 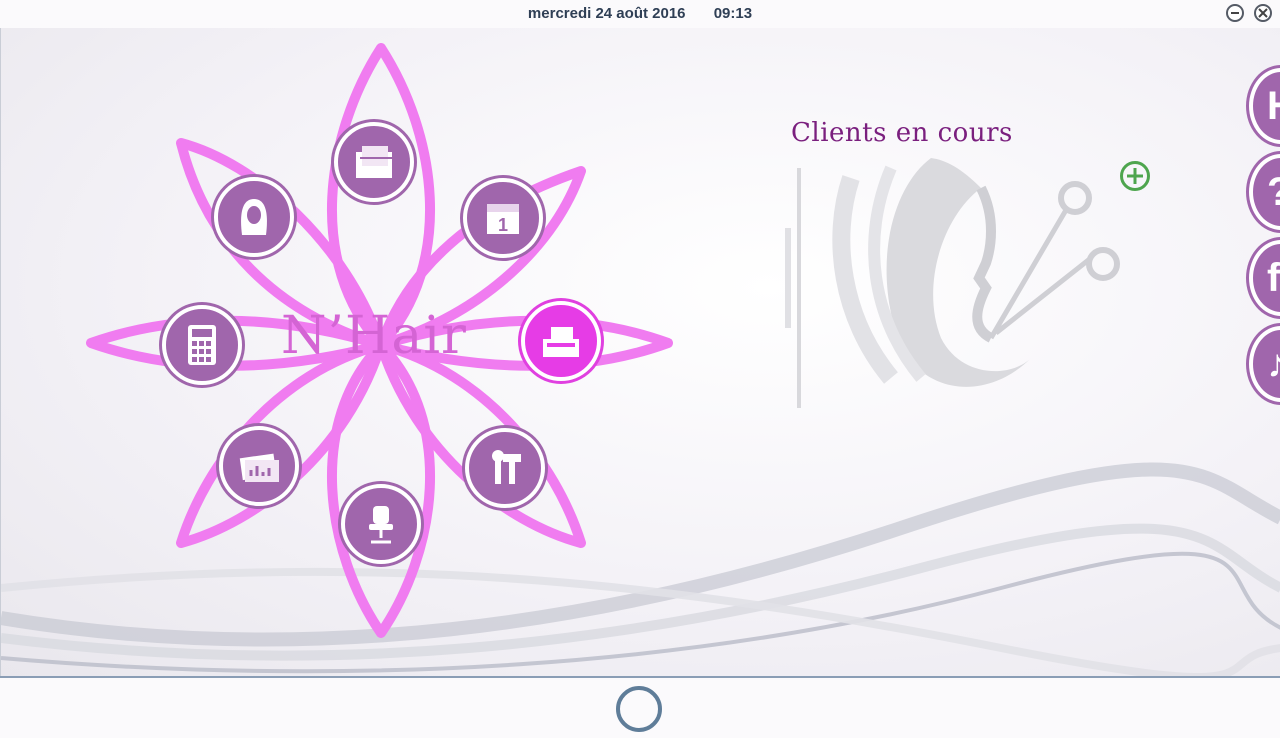 I want to click on close-icon, so click(x=1263, y=13).